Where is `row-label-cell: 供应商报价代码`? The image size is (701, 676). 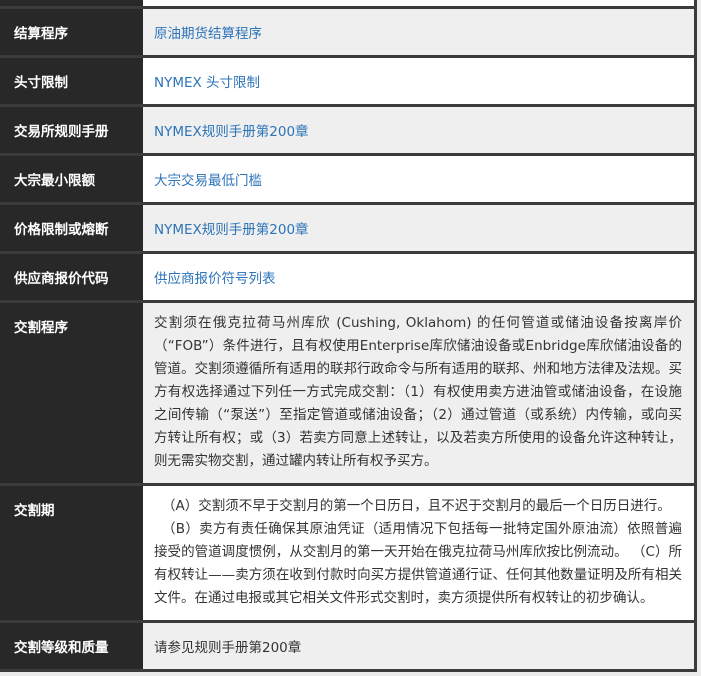 row-label-cell: 供应商报价代码 is located at coordinates (71, 277).